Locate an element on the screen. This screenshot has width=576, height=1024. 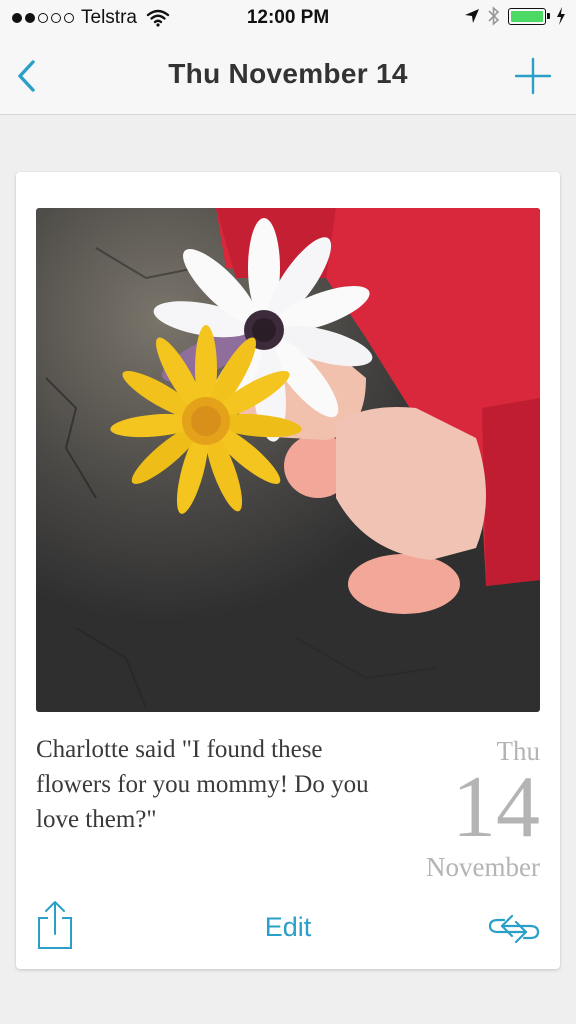
date-day-number: 14 is located at coordinates (496, 807).